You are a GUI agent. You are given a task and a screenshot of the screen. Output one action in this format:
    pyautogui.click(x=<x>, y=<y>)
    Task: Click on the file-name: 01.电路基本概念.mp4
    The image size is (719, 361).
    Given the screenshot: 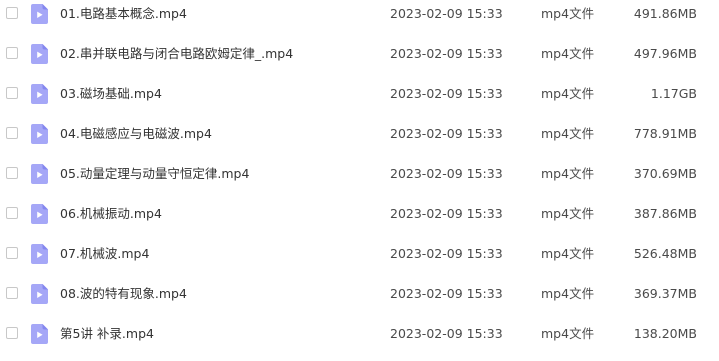 What is the action you would take?
    pyautogui.click(x=123, y=14)
    